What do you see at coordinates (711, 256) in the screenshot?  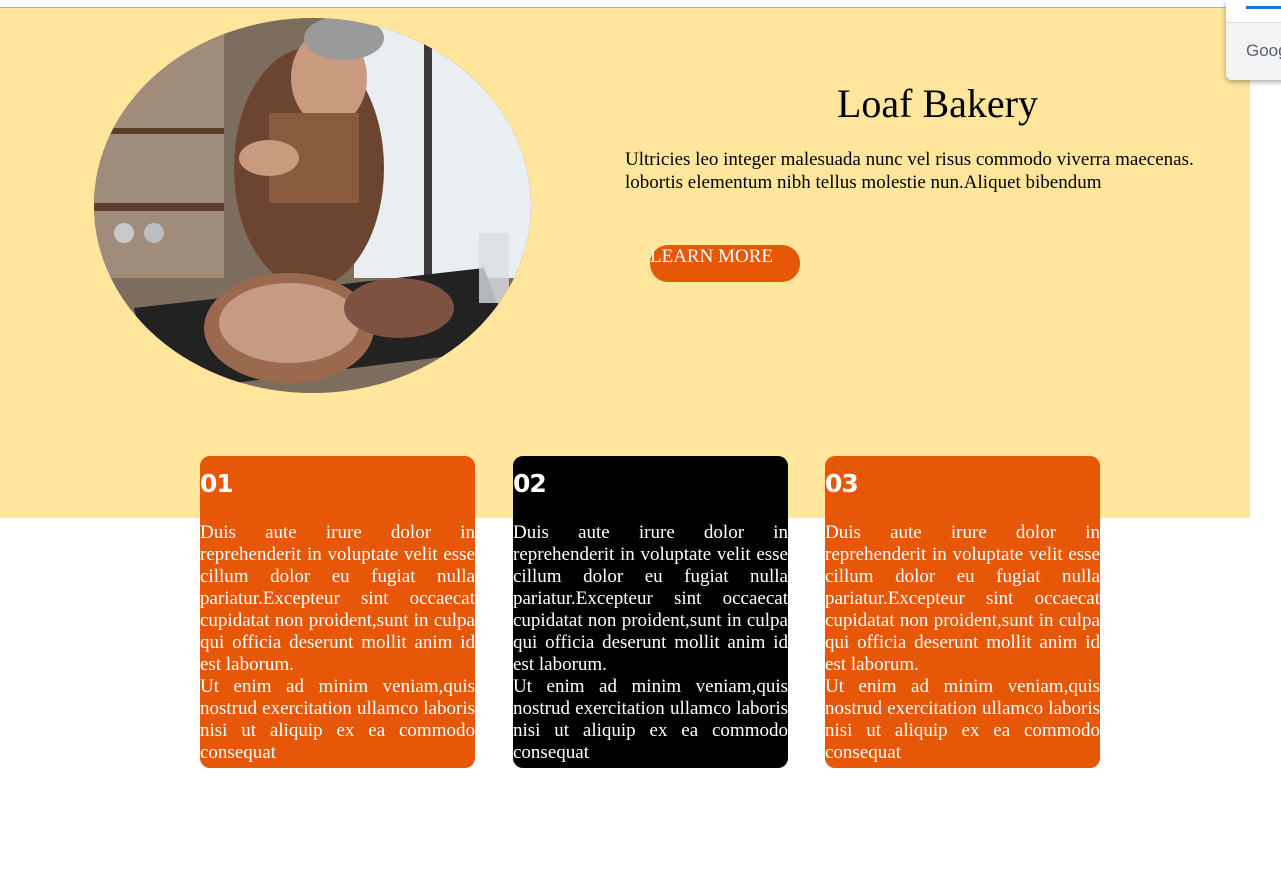 I see `learn-more-label: LEARN MORE` at bounding box center [711, 256].